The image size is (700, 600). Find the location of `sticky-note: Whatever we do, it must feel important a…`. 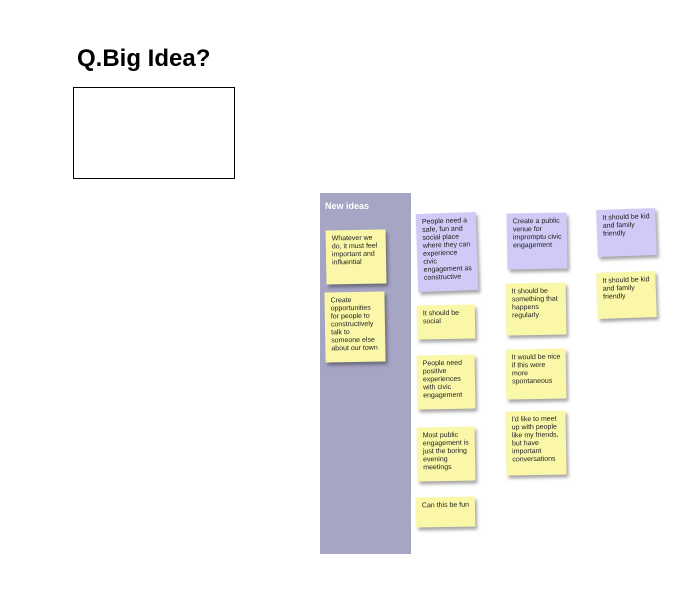

sticky-note: Whatever we do, it must feel important a… is located at coordinates (356, 257).